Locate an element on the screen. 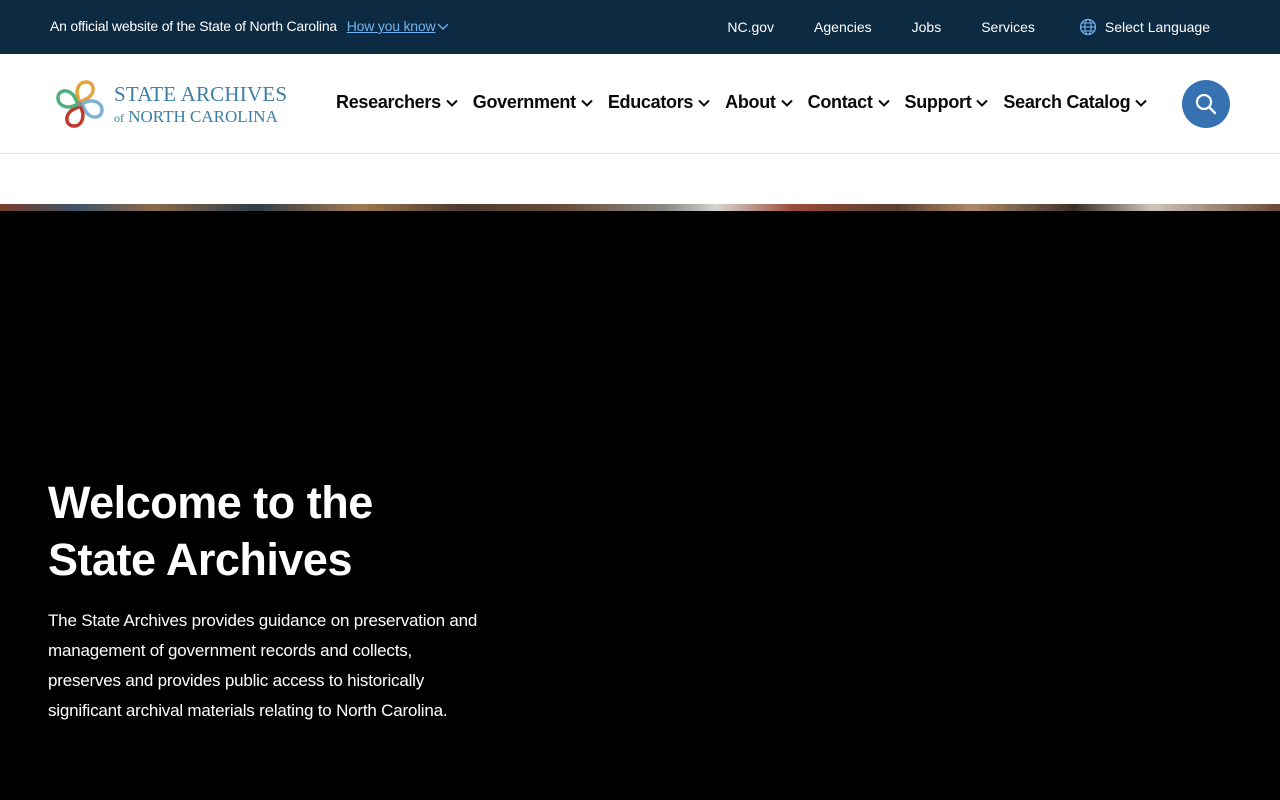  hero-background-image is located at coordinates (640, 207).